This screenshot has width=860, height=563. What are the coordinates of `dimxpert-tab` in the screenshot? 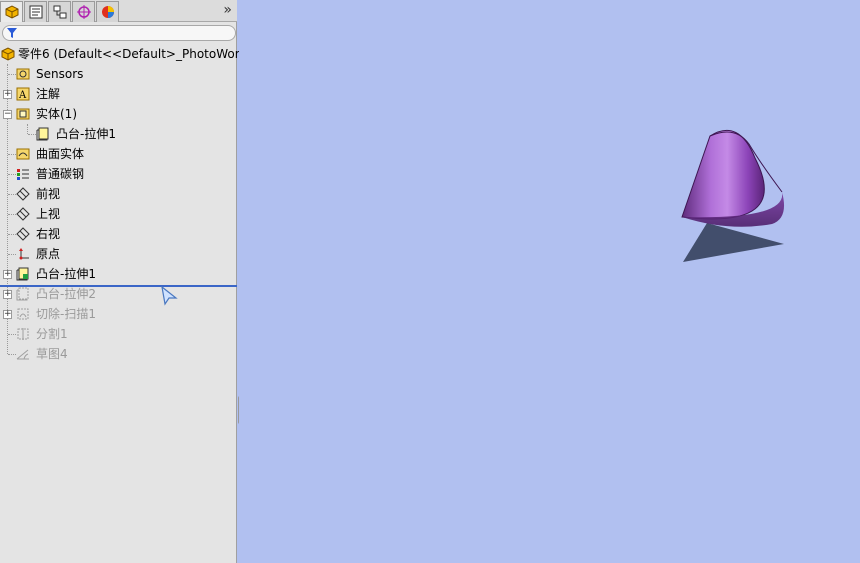 It's located at (83, 11).